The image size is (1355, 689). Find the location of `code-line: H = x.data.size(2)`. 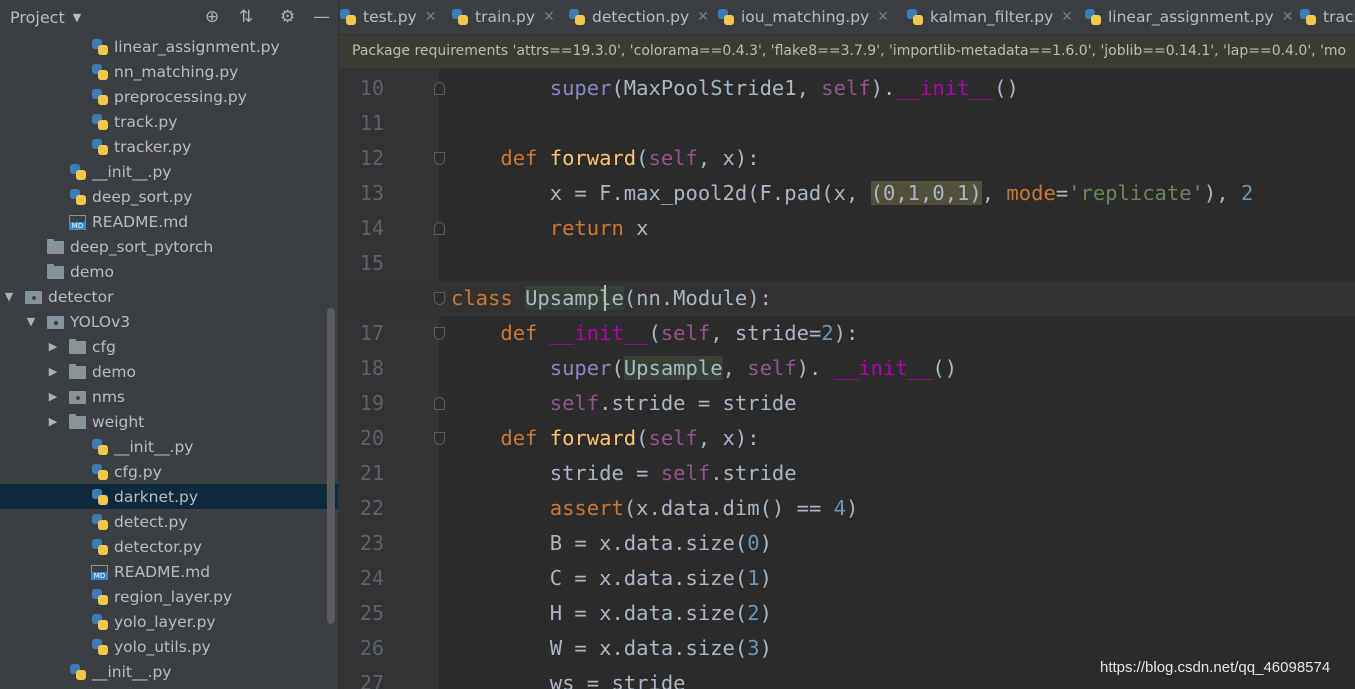

code-line: H = x.data.size(2) is located at coordinates (611, 613).